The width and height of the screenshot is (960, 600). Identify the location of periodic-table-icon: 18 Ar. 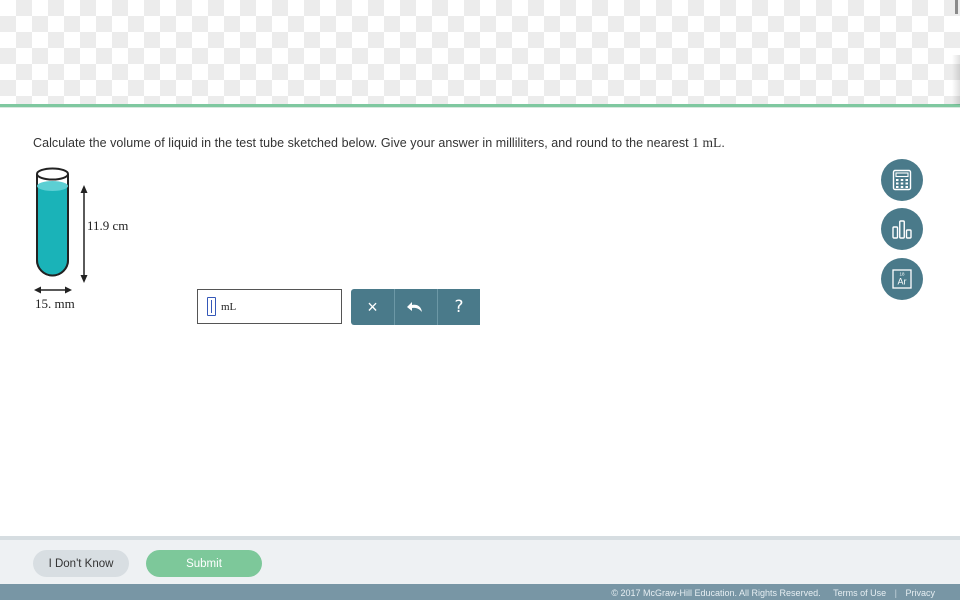
(902, 279).